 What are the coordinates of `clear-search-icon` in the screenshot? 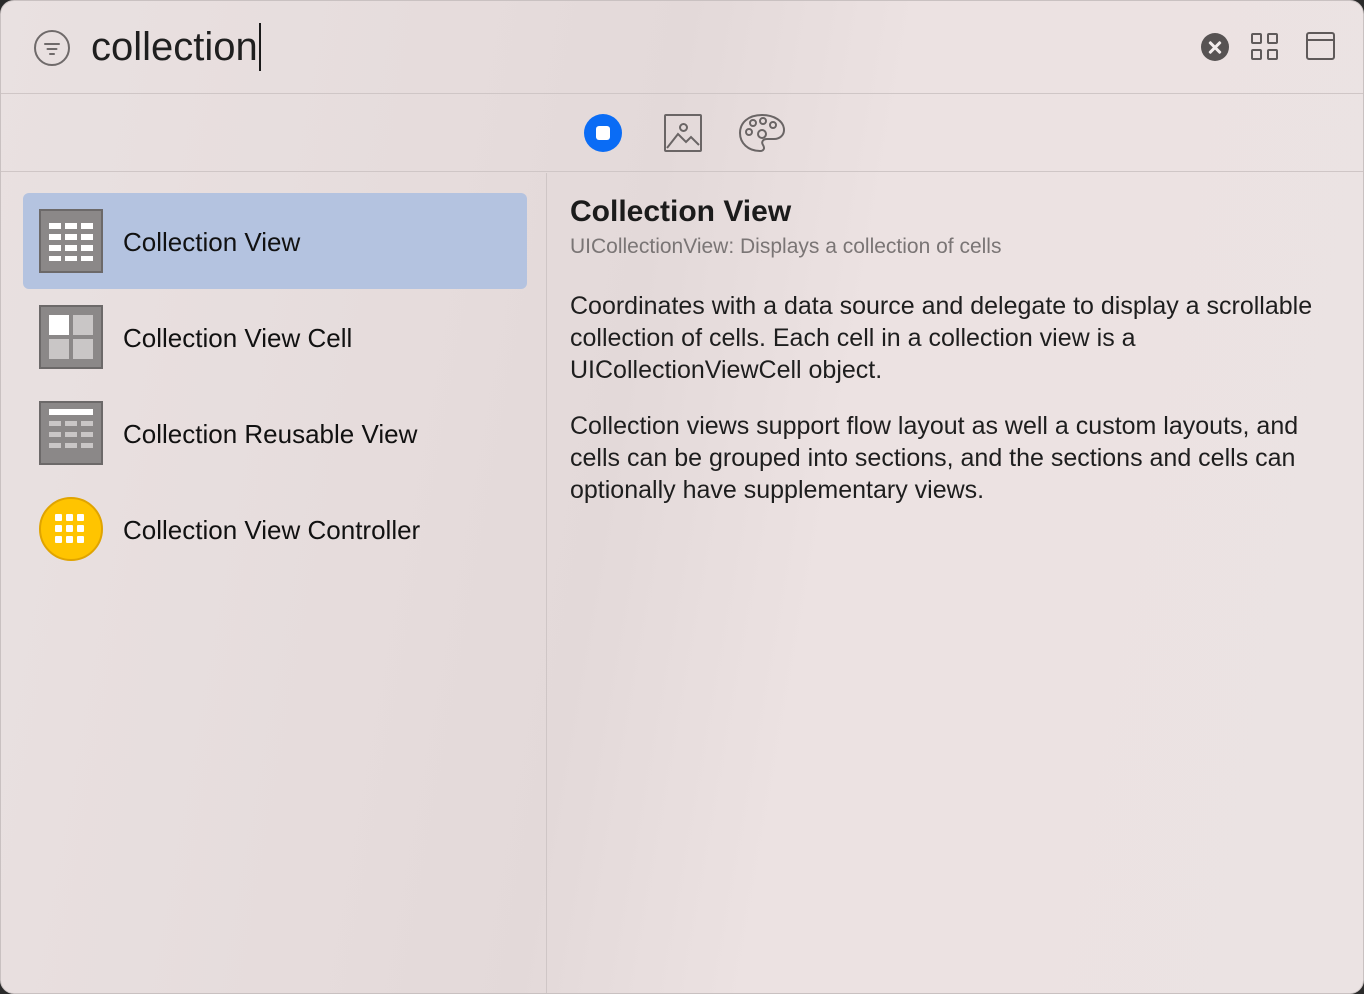 It's located at (1215, 47).